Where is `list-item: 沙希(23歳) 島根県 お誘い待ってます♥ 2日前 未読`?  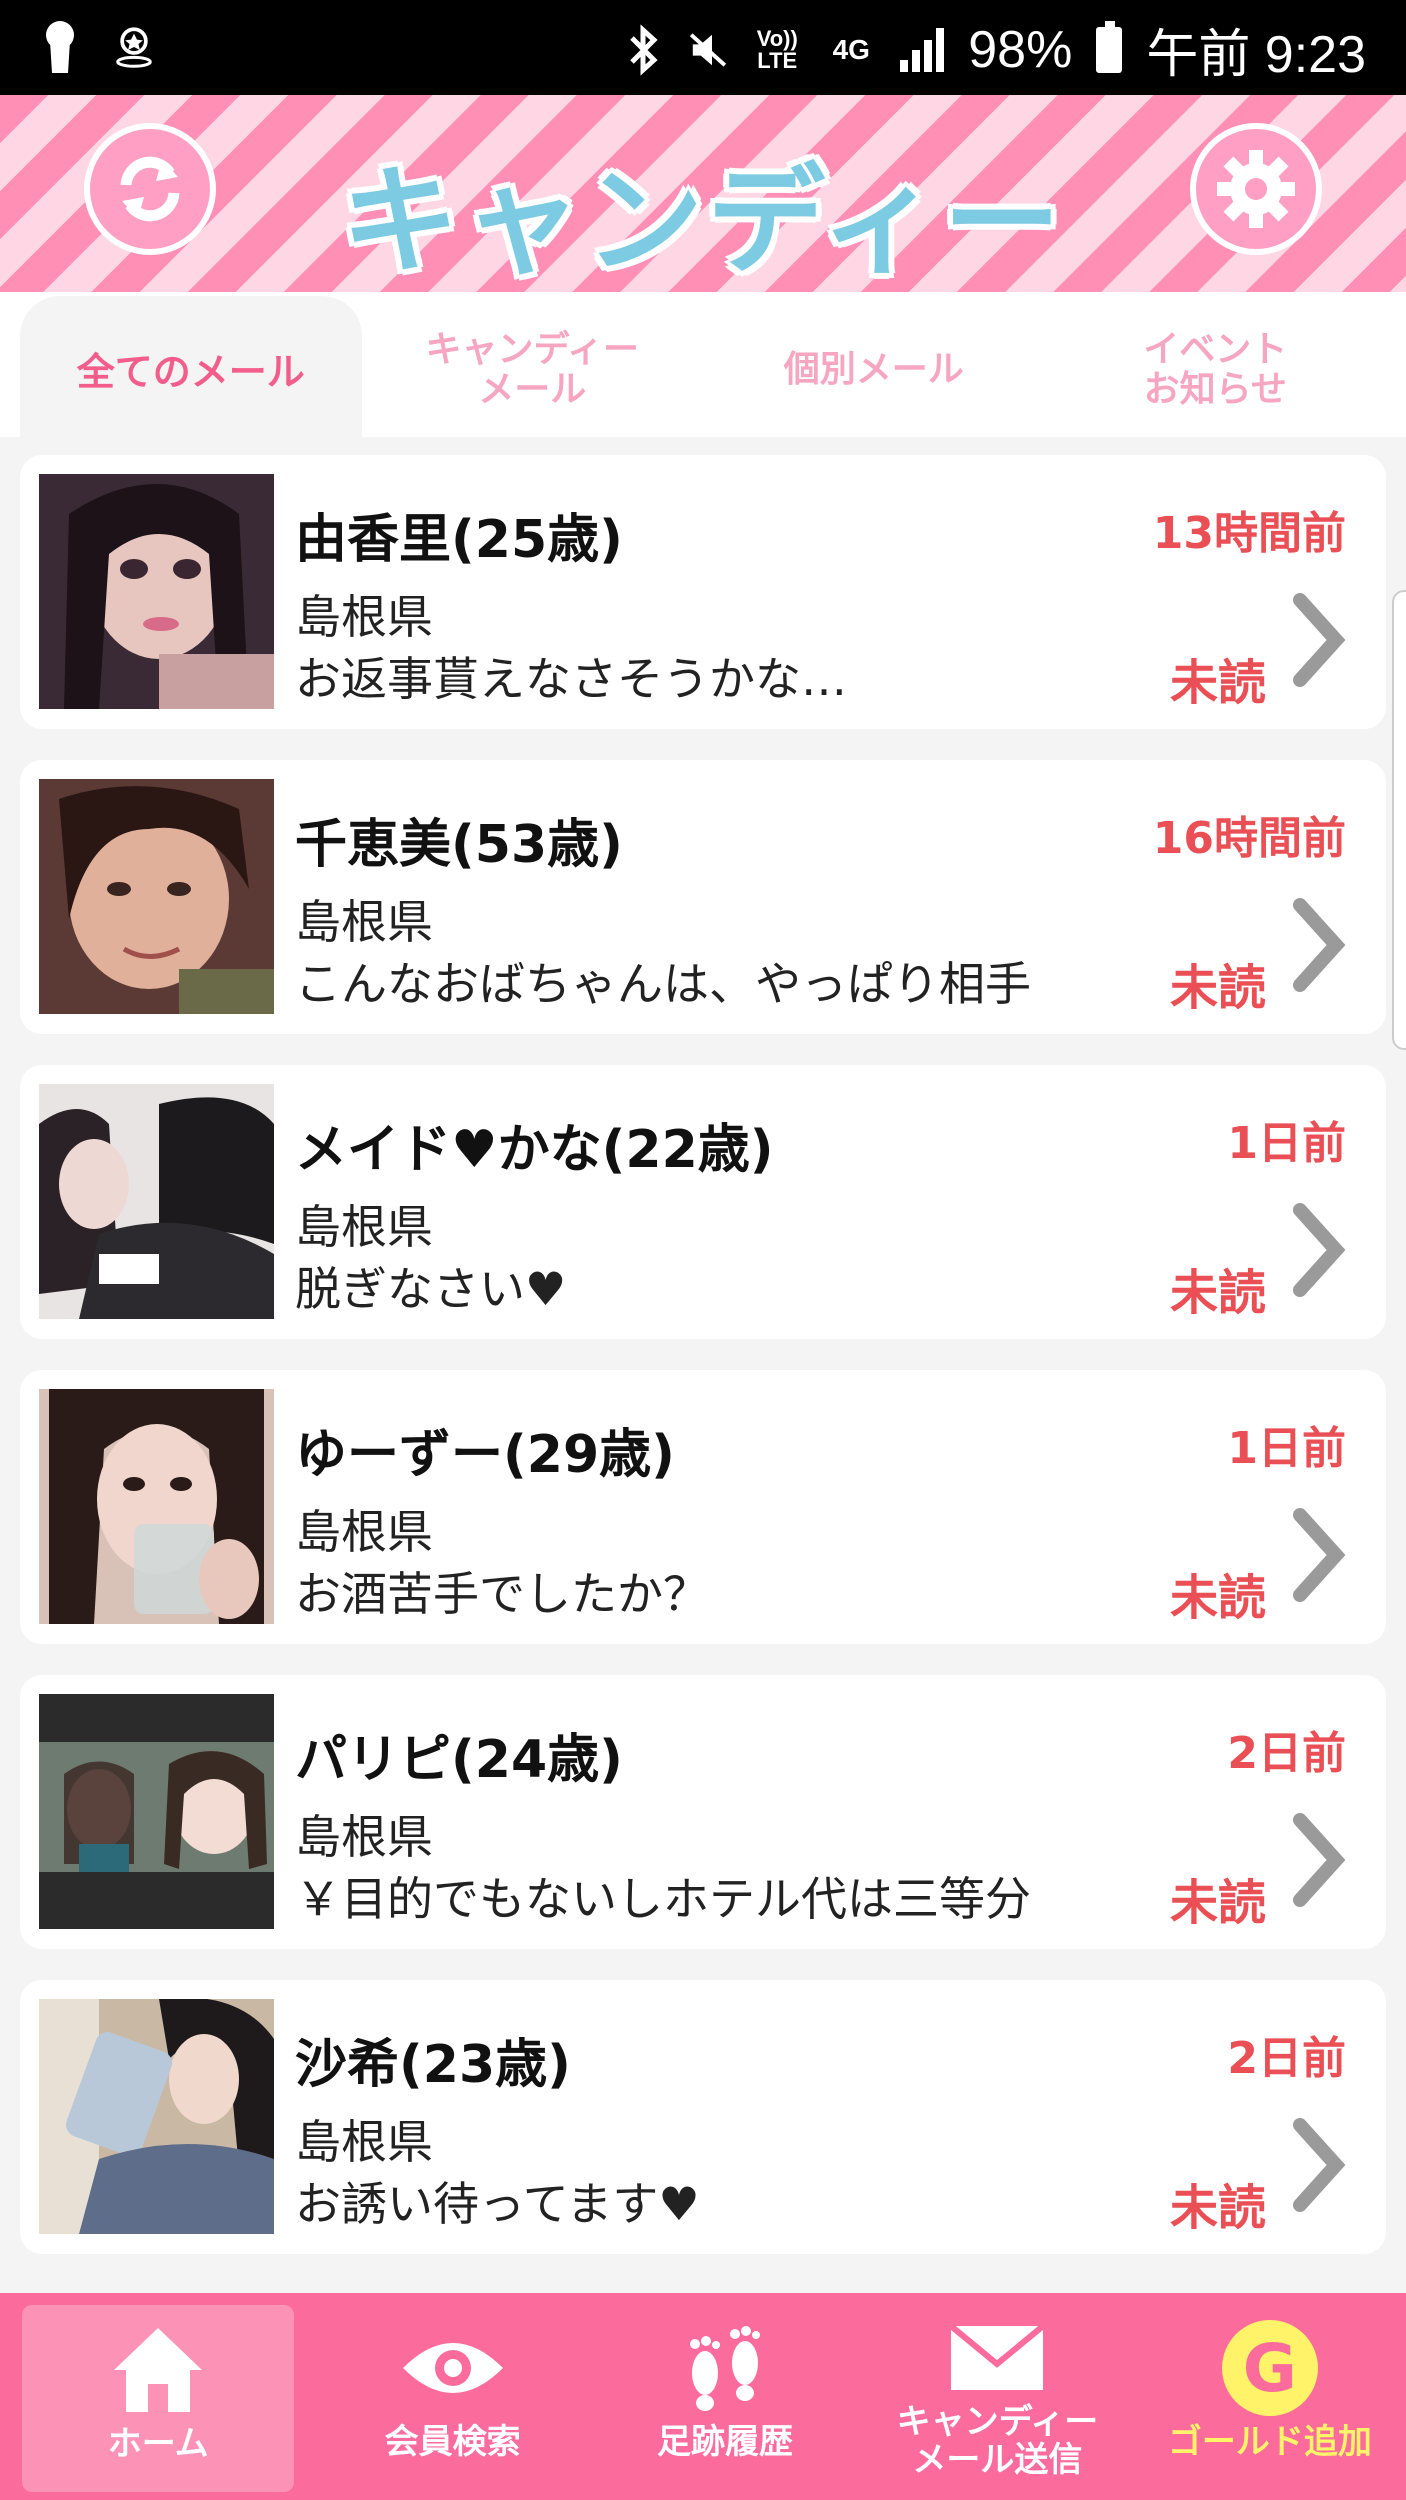
list-item: 沙希(23歳) 島根県 お誘い待ってます♥ 2日前 未読 is located at coordinates (703, 2117).